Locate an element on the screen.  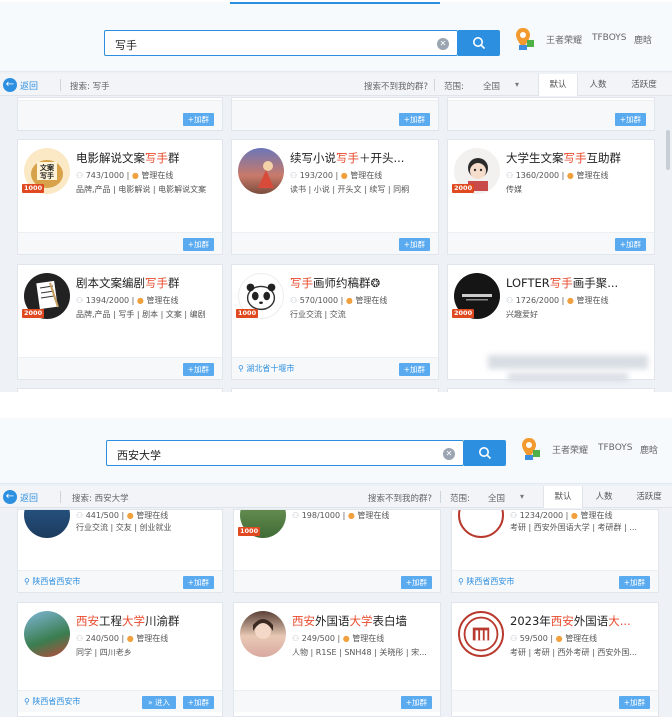
back-label: 返回 is located at coordinates (29, 86).